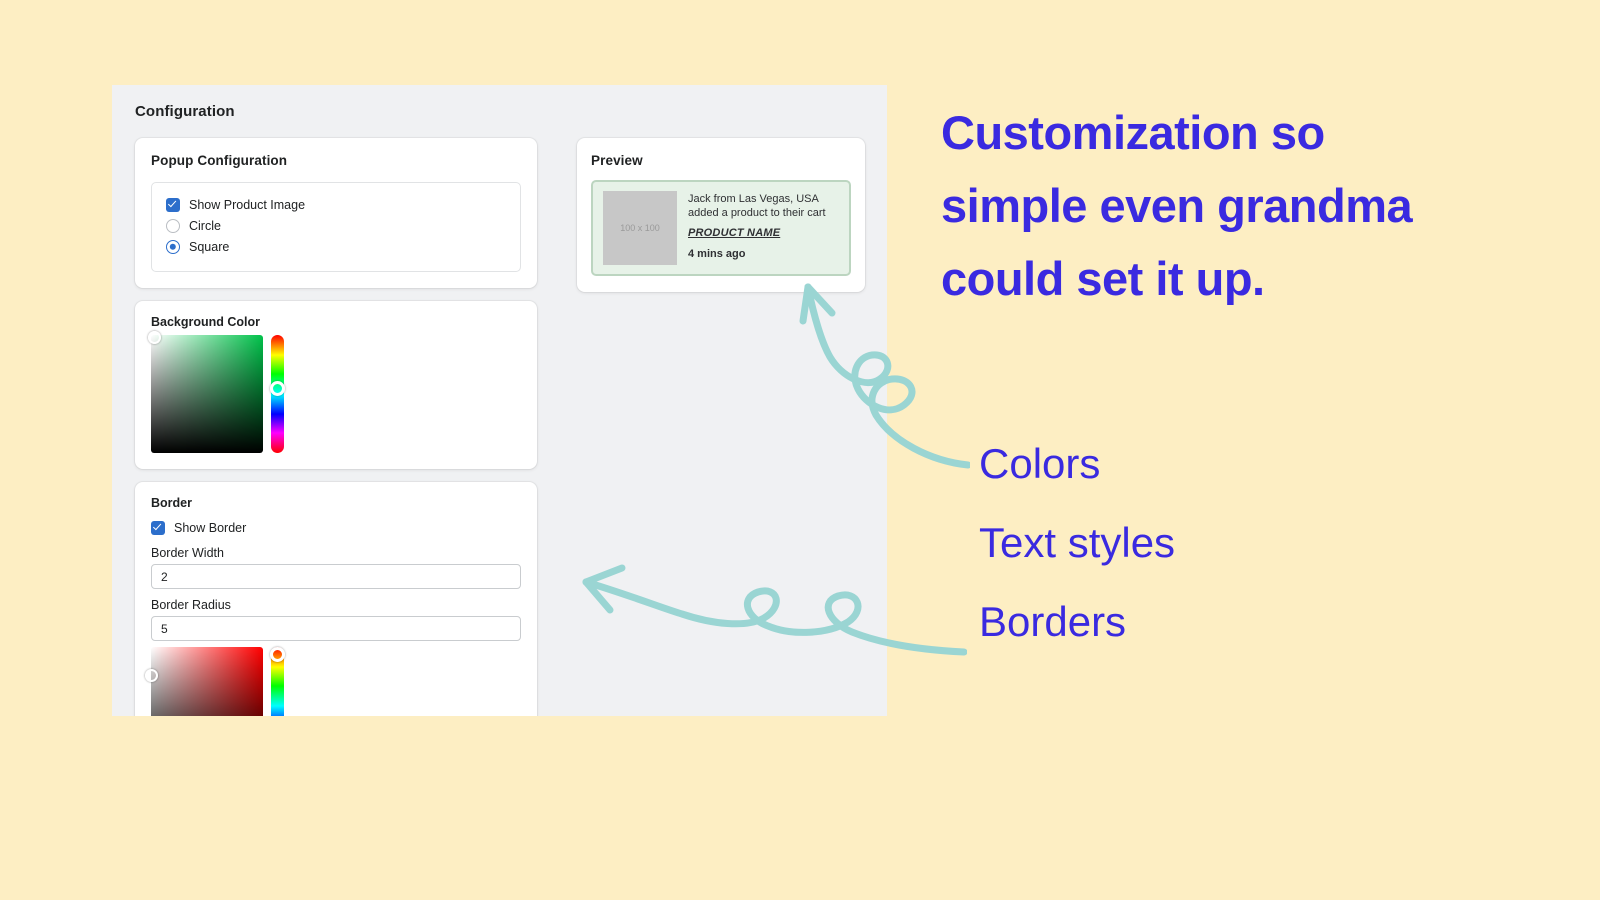  What do you see at coordinates (206, 322) in the screenshot?
I see `background-color-label: Background Color` at bounding box center [206, 322].